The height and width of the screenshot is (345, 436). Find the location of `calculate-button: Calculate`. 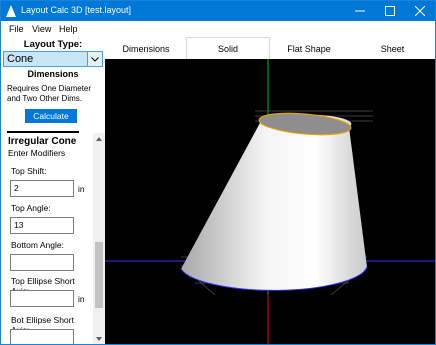

calculate-button: Calculate is located at coordinates (51, 116).